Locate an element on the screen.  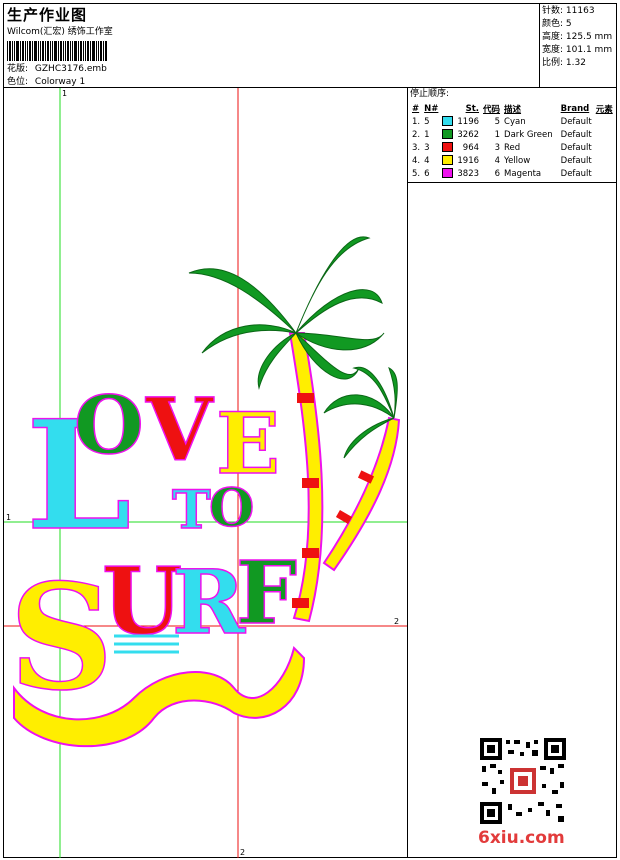
guide-label-v1: 1 is located at coordinates (64, 93).